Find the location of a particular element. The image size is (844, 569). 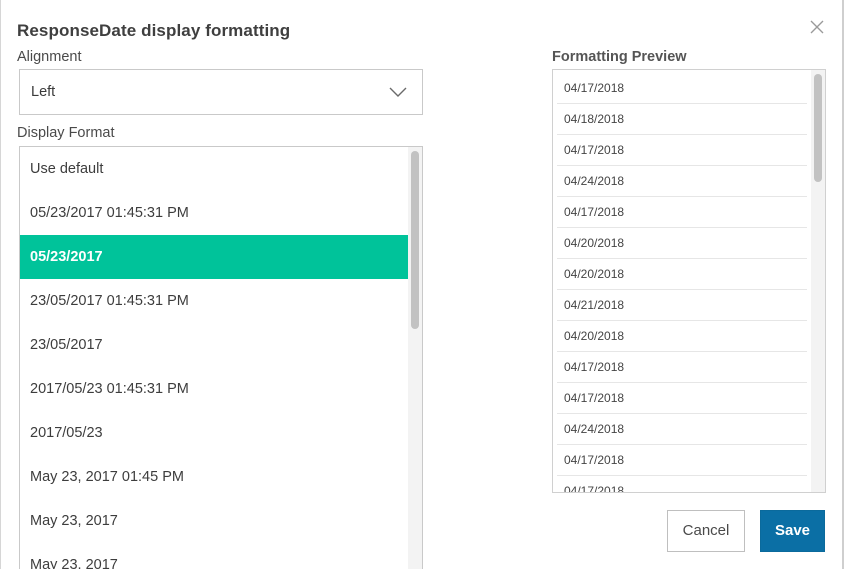

format-option: 2017/05/23 is located at coordinates (214, 433).